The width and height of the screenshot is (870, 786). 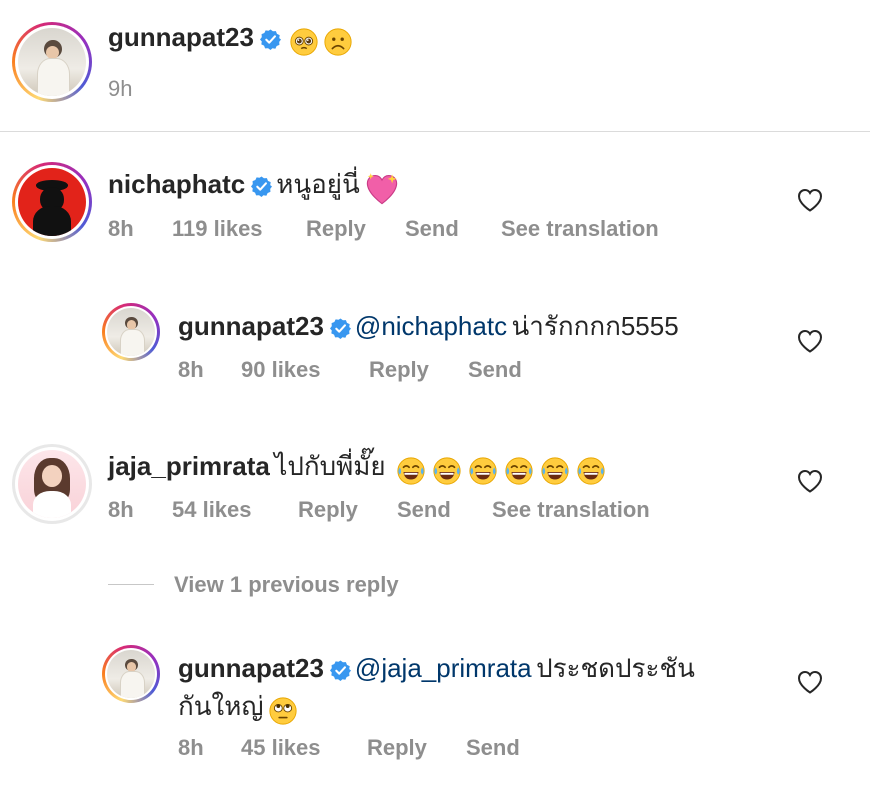 I want to click on comment-body: jaja_primrata ไปกับพี่มั๊ย, so click(x=357, y=466).